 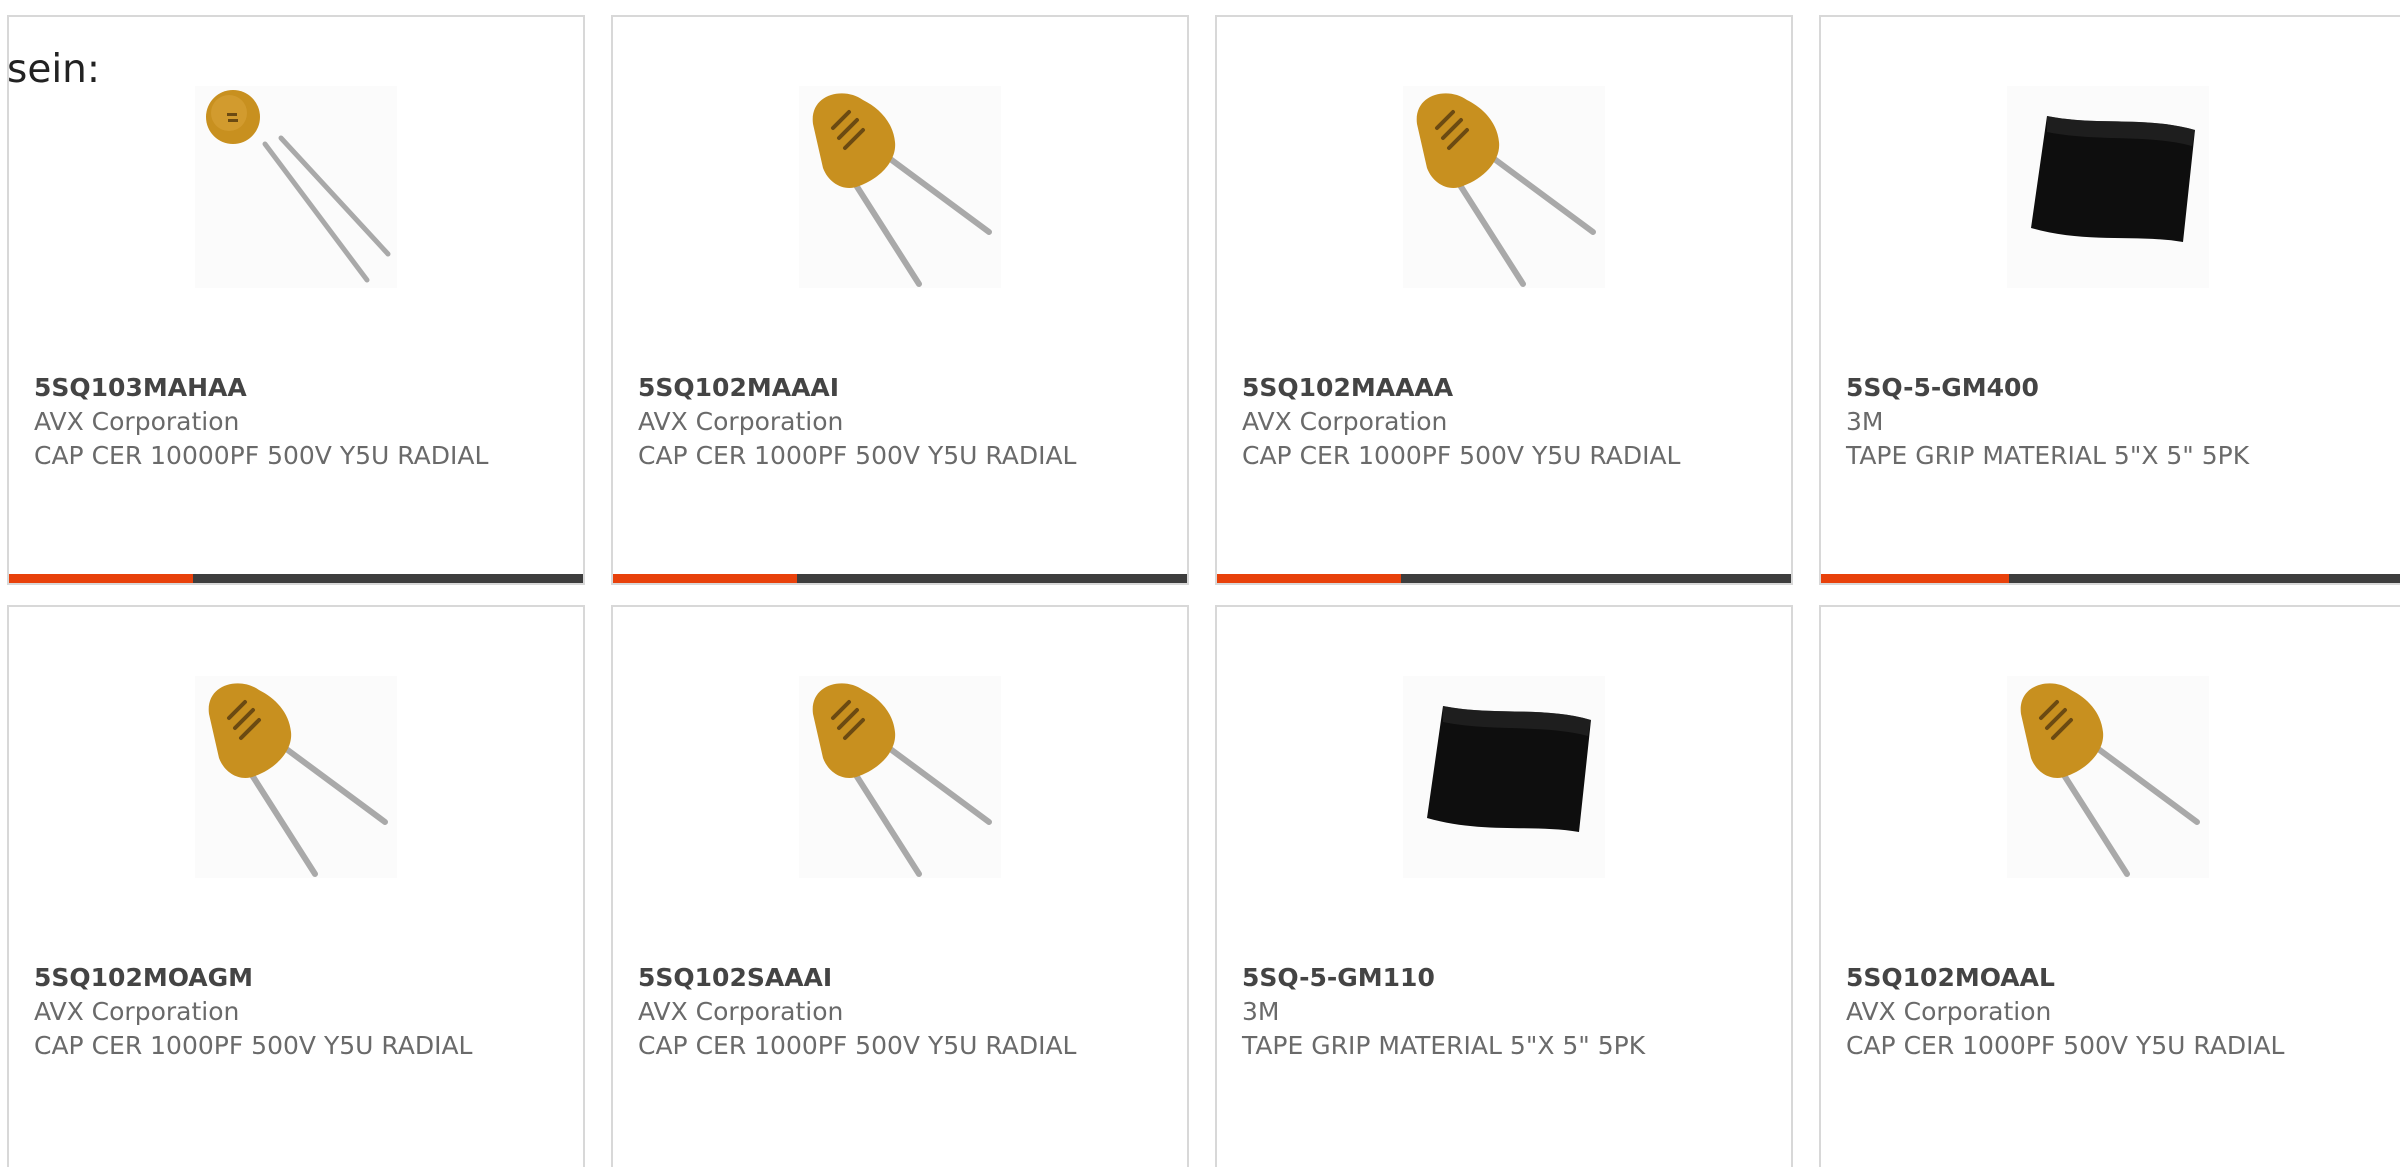 I want to click on part-number: 5SQ-5-GM400, so click(x=1942, y=387).